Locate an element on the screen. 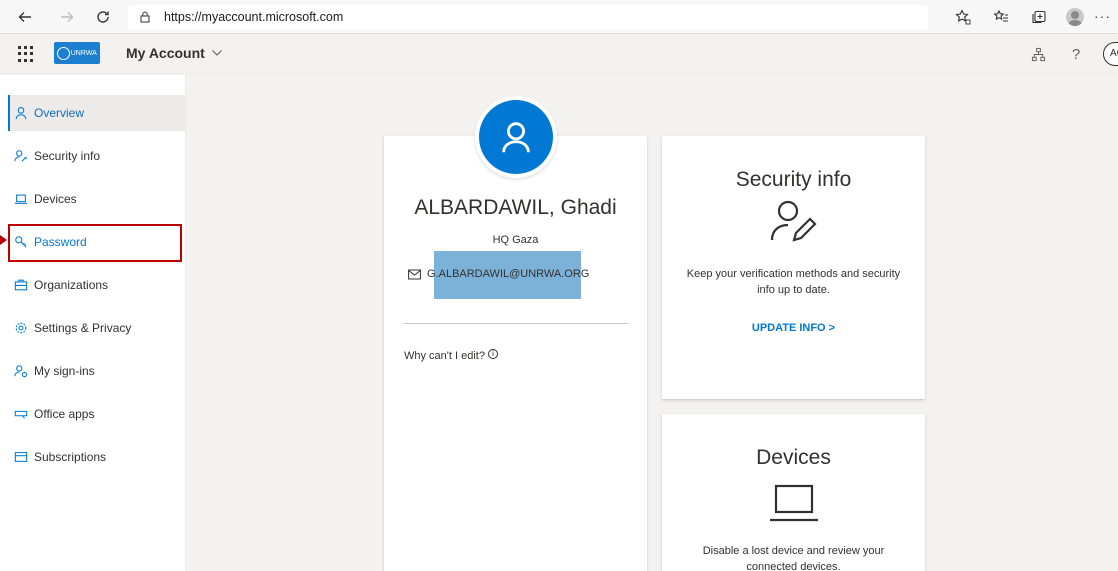  question-mark-icon: ? is located at coordinates (1076, 54).